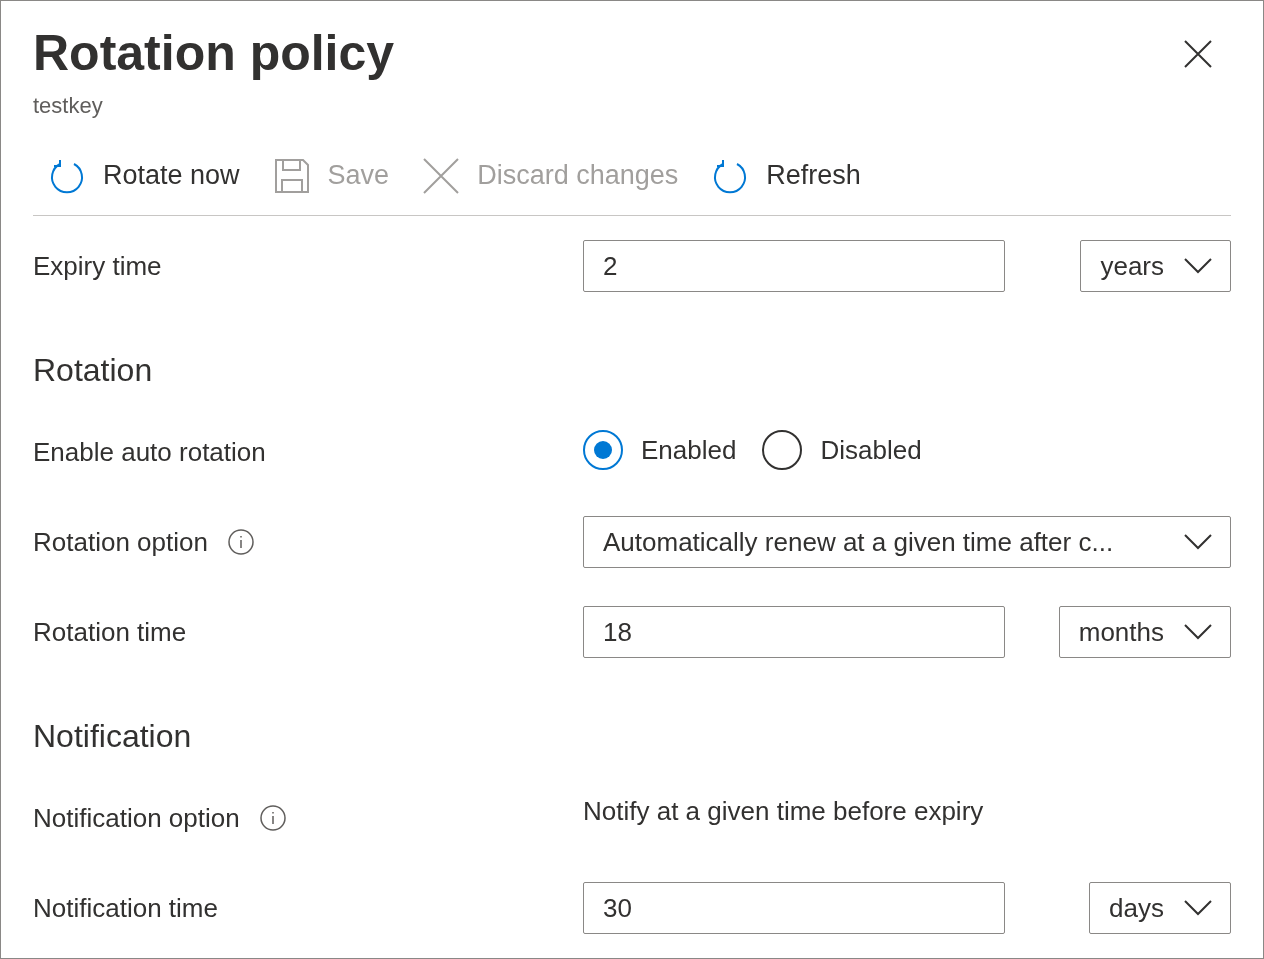  I want to click on field-label: Expiry time, so click(97, 266).